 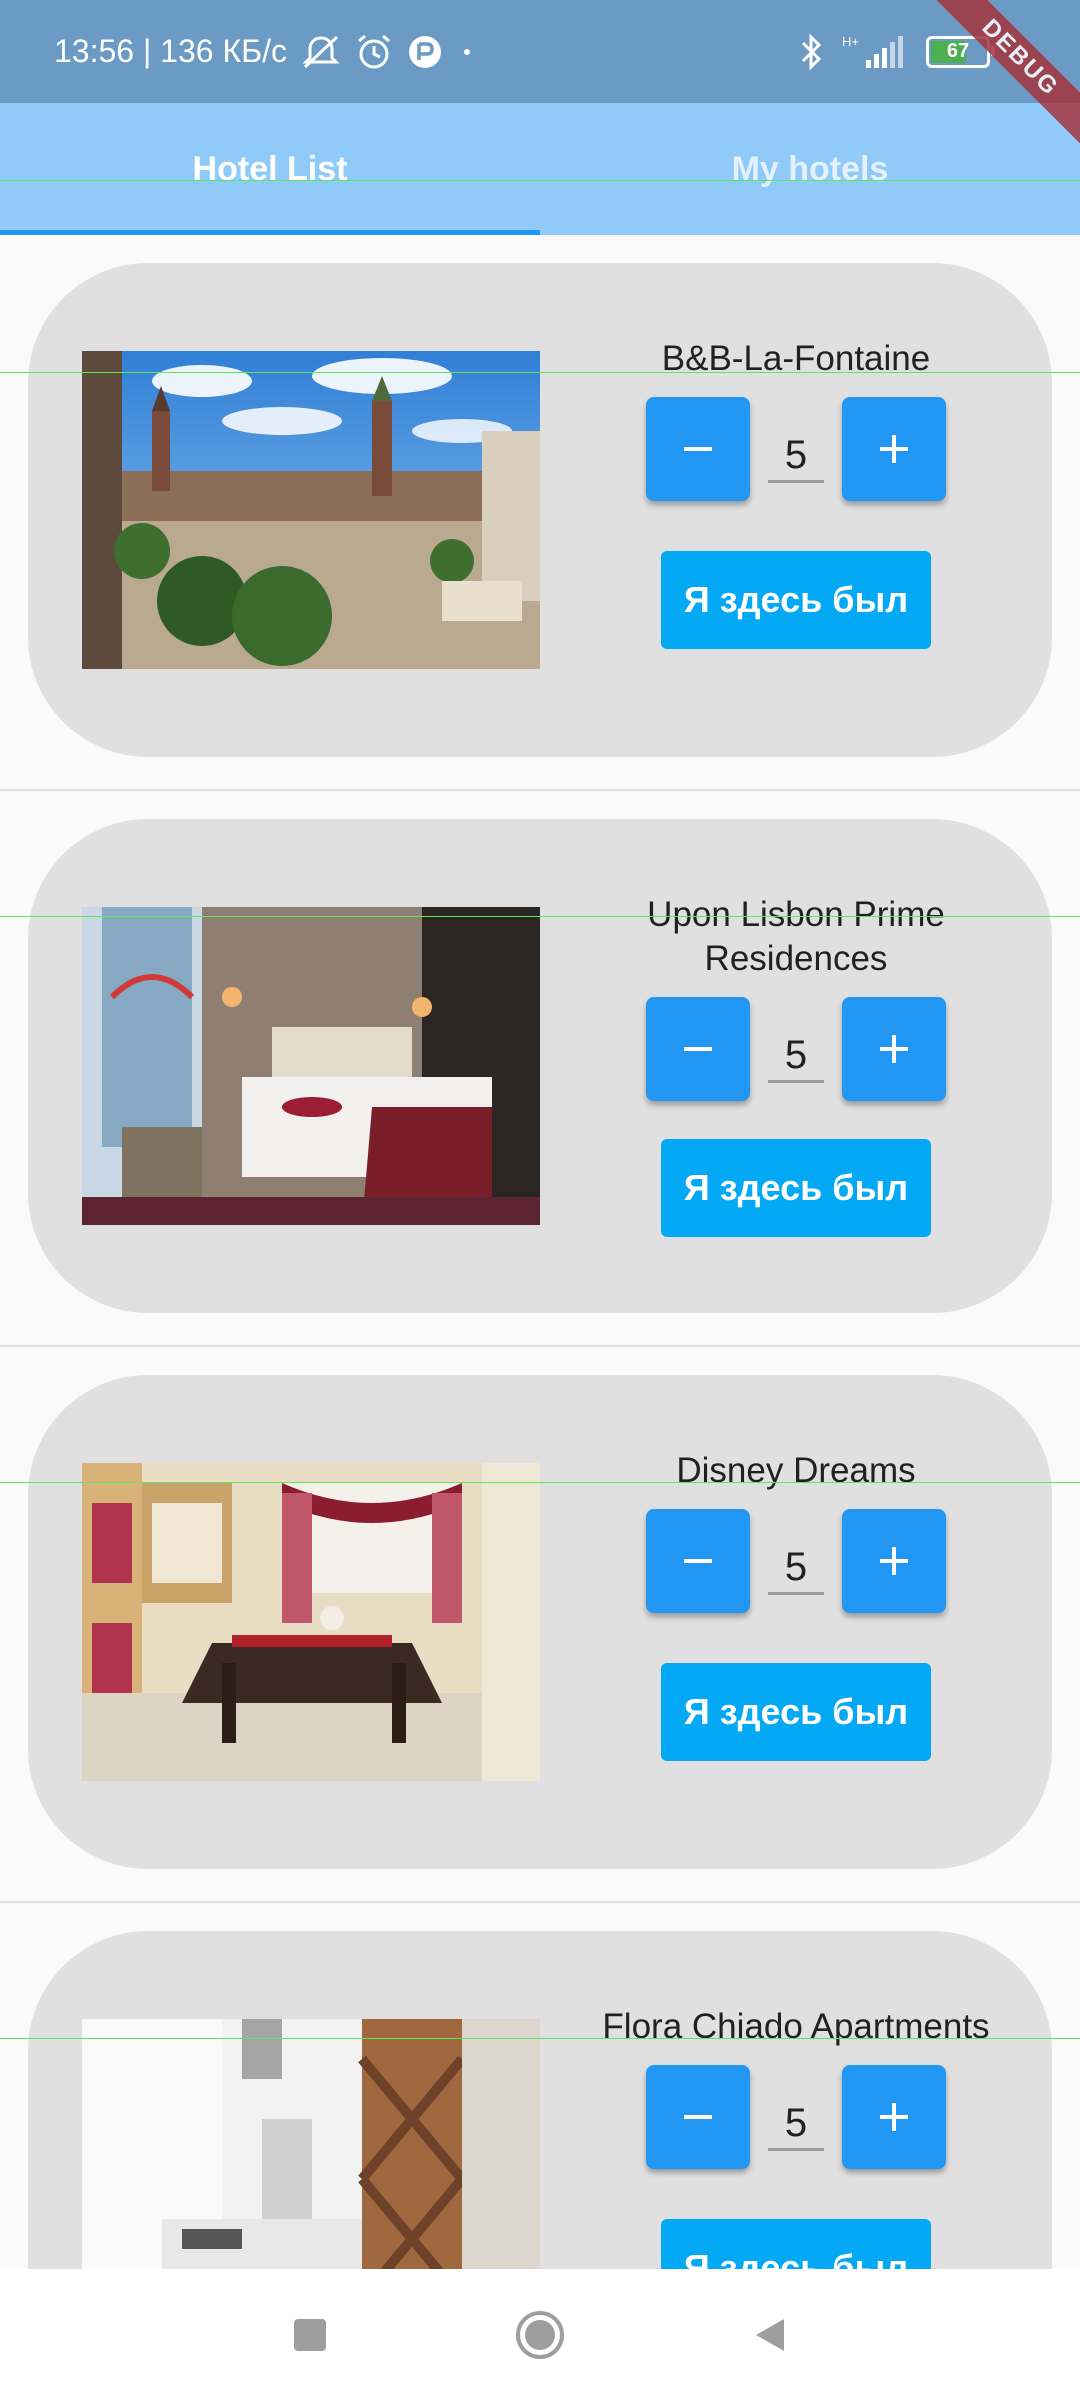 What do you see at coordinates (321, 52) in the screenshot?
I see `mute-icon` at bounding box center [321, 52].